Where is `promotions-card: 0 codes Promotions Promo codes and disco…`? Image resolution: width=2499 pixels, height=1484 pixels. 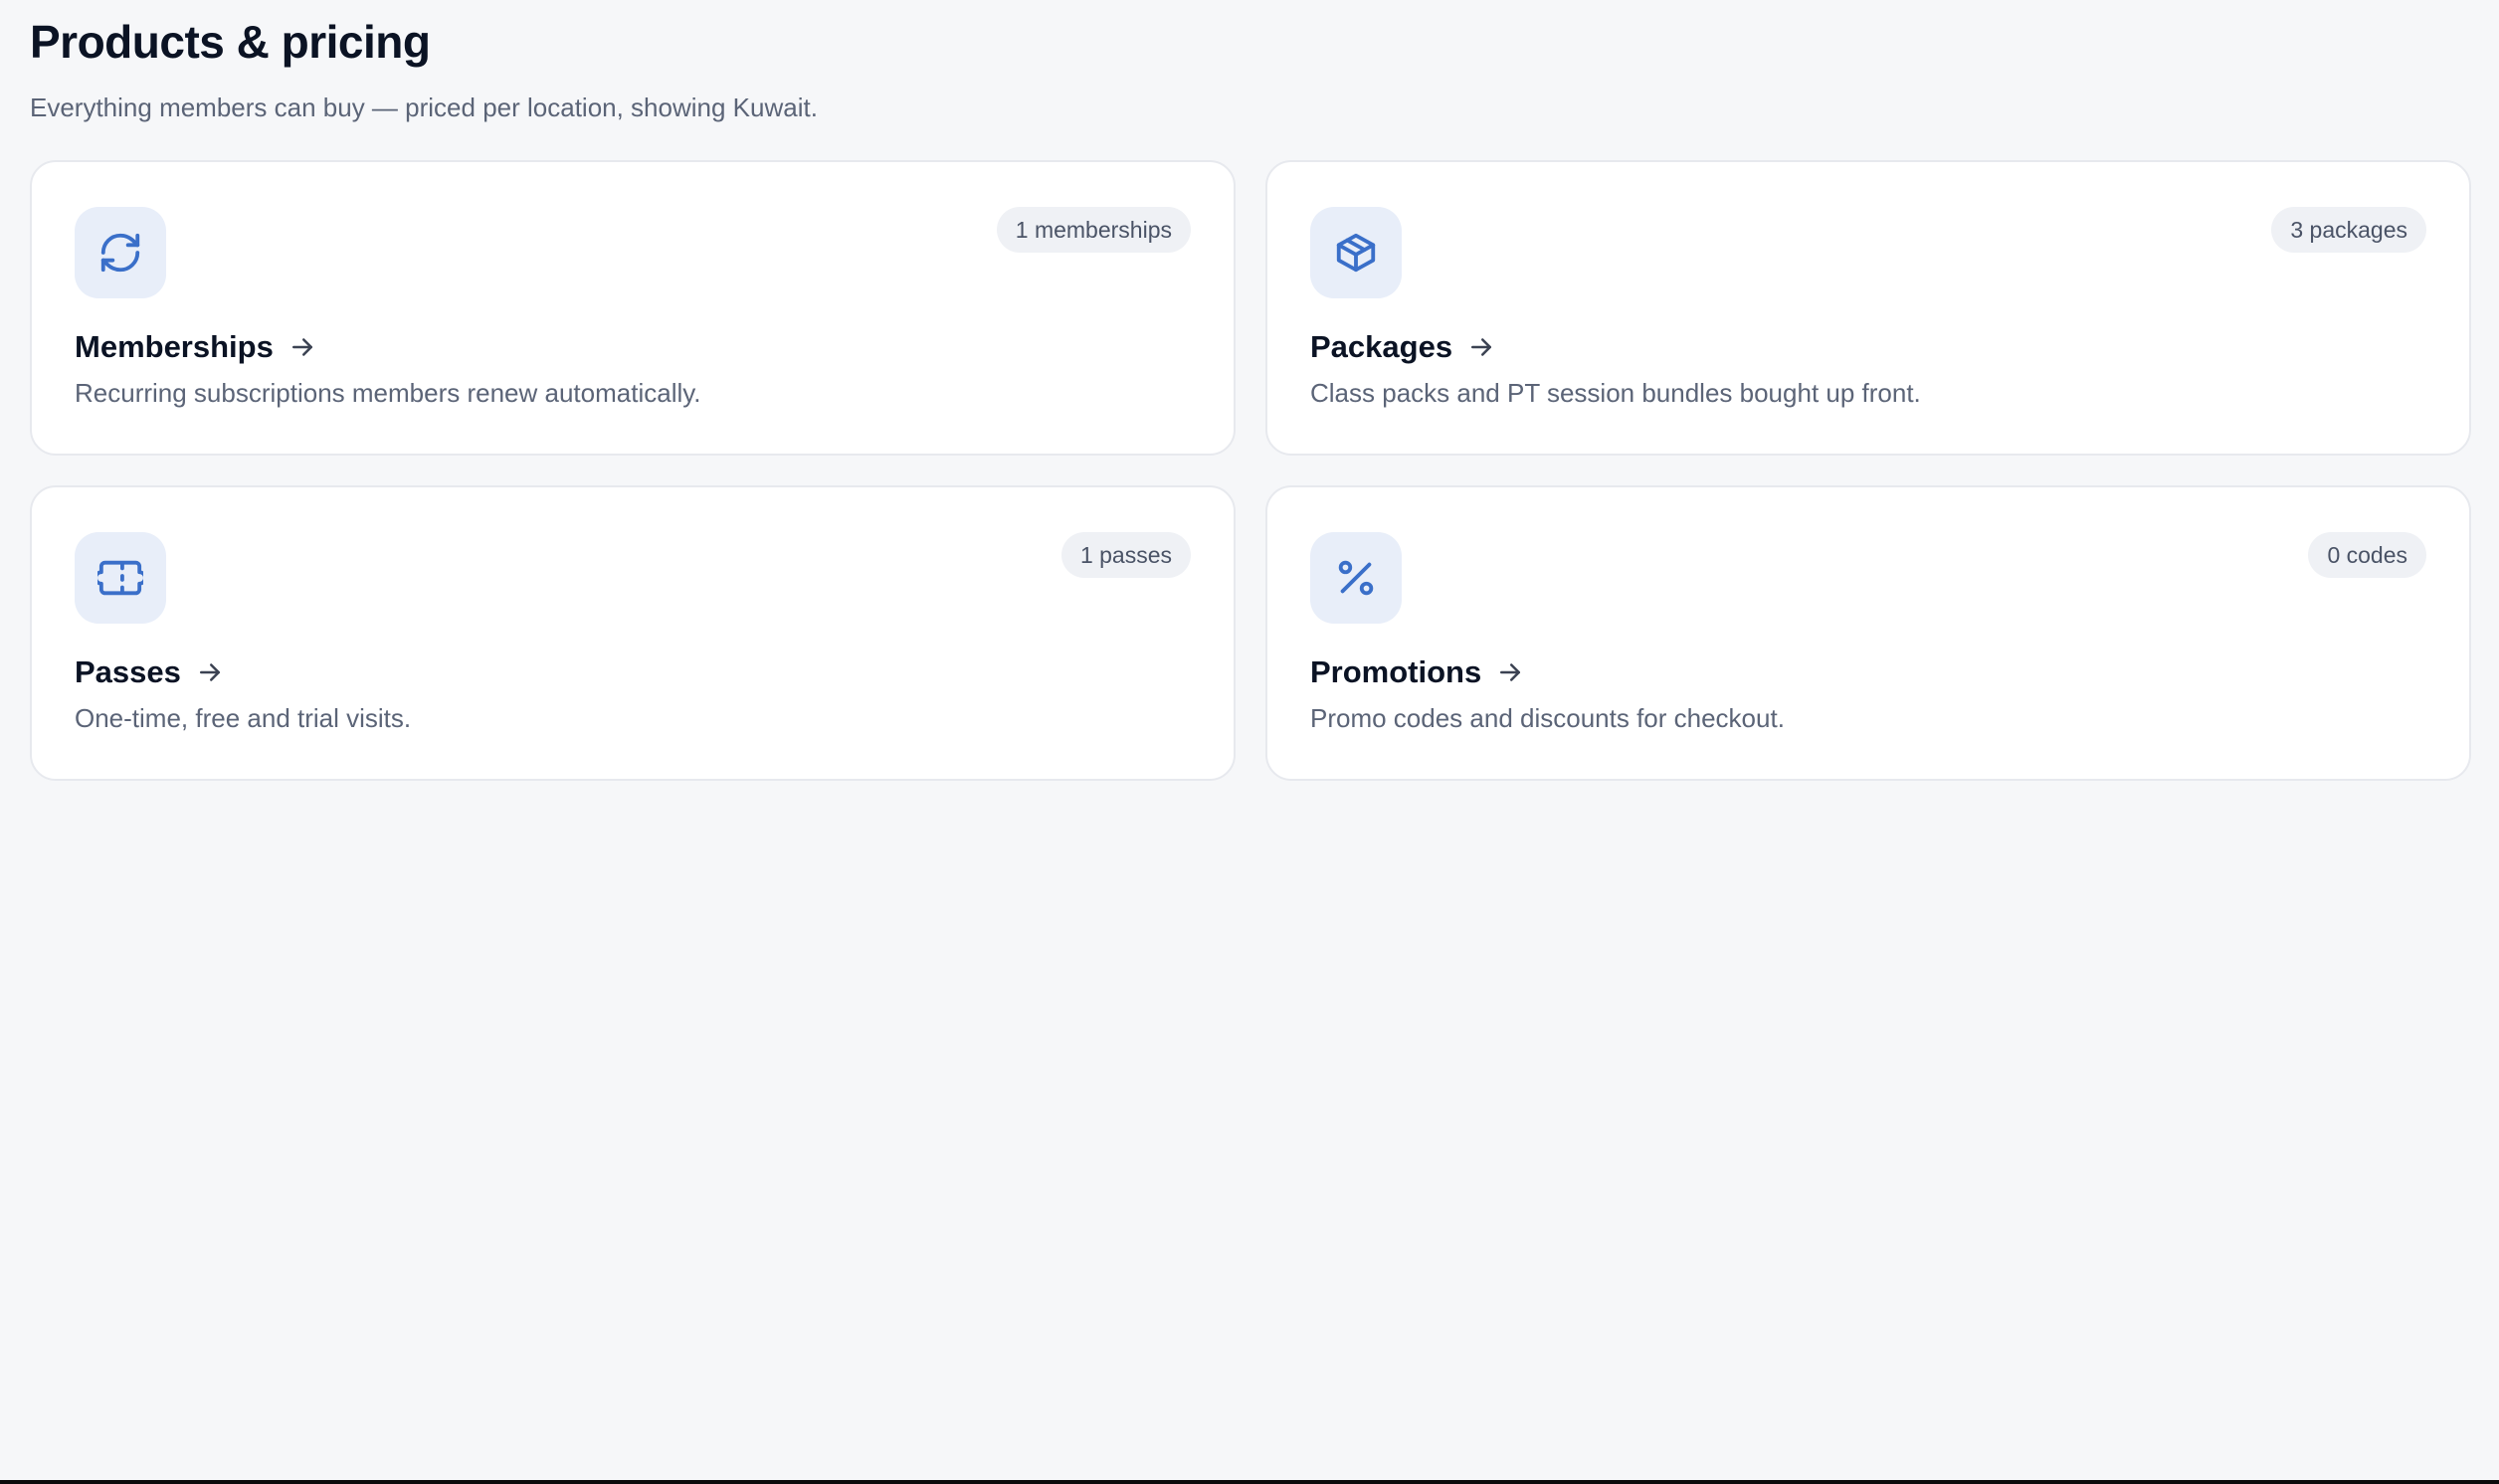 promotions-card: 0 codes Promotions Promo codes and disco… is located at coordinates (1868, 633).